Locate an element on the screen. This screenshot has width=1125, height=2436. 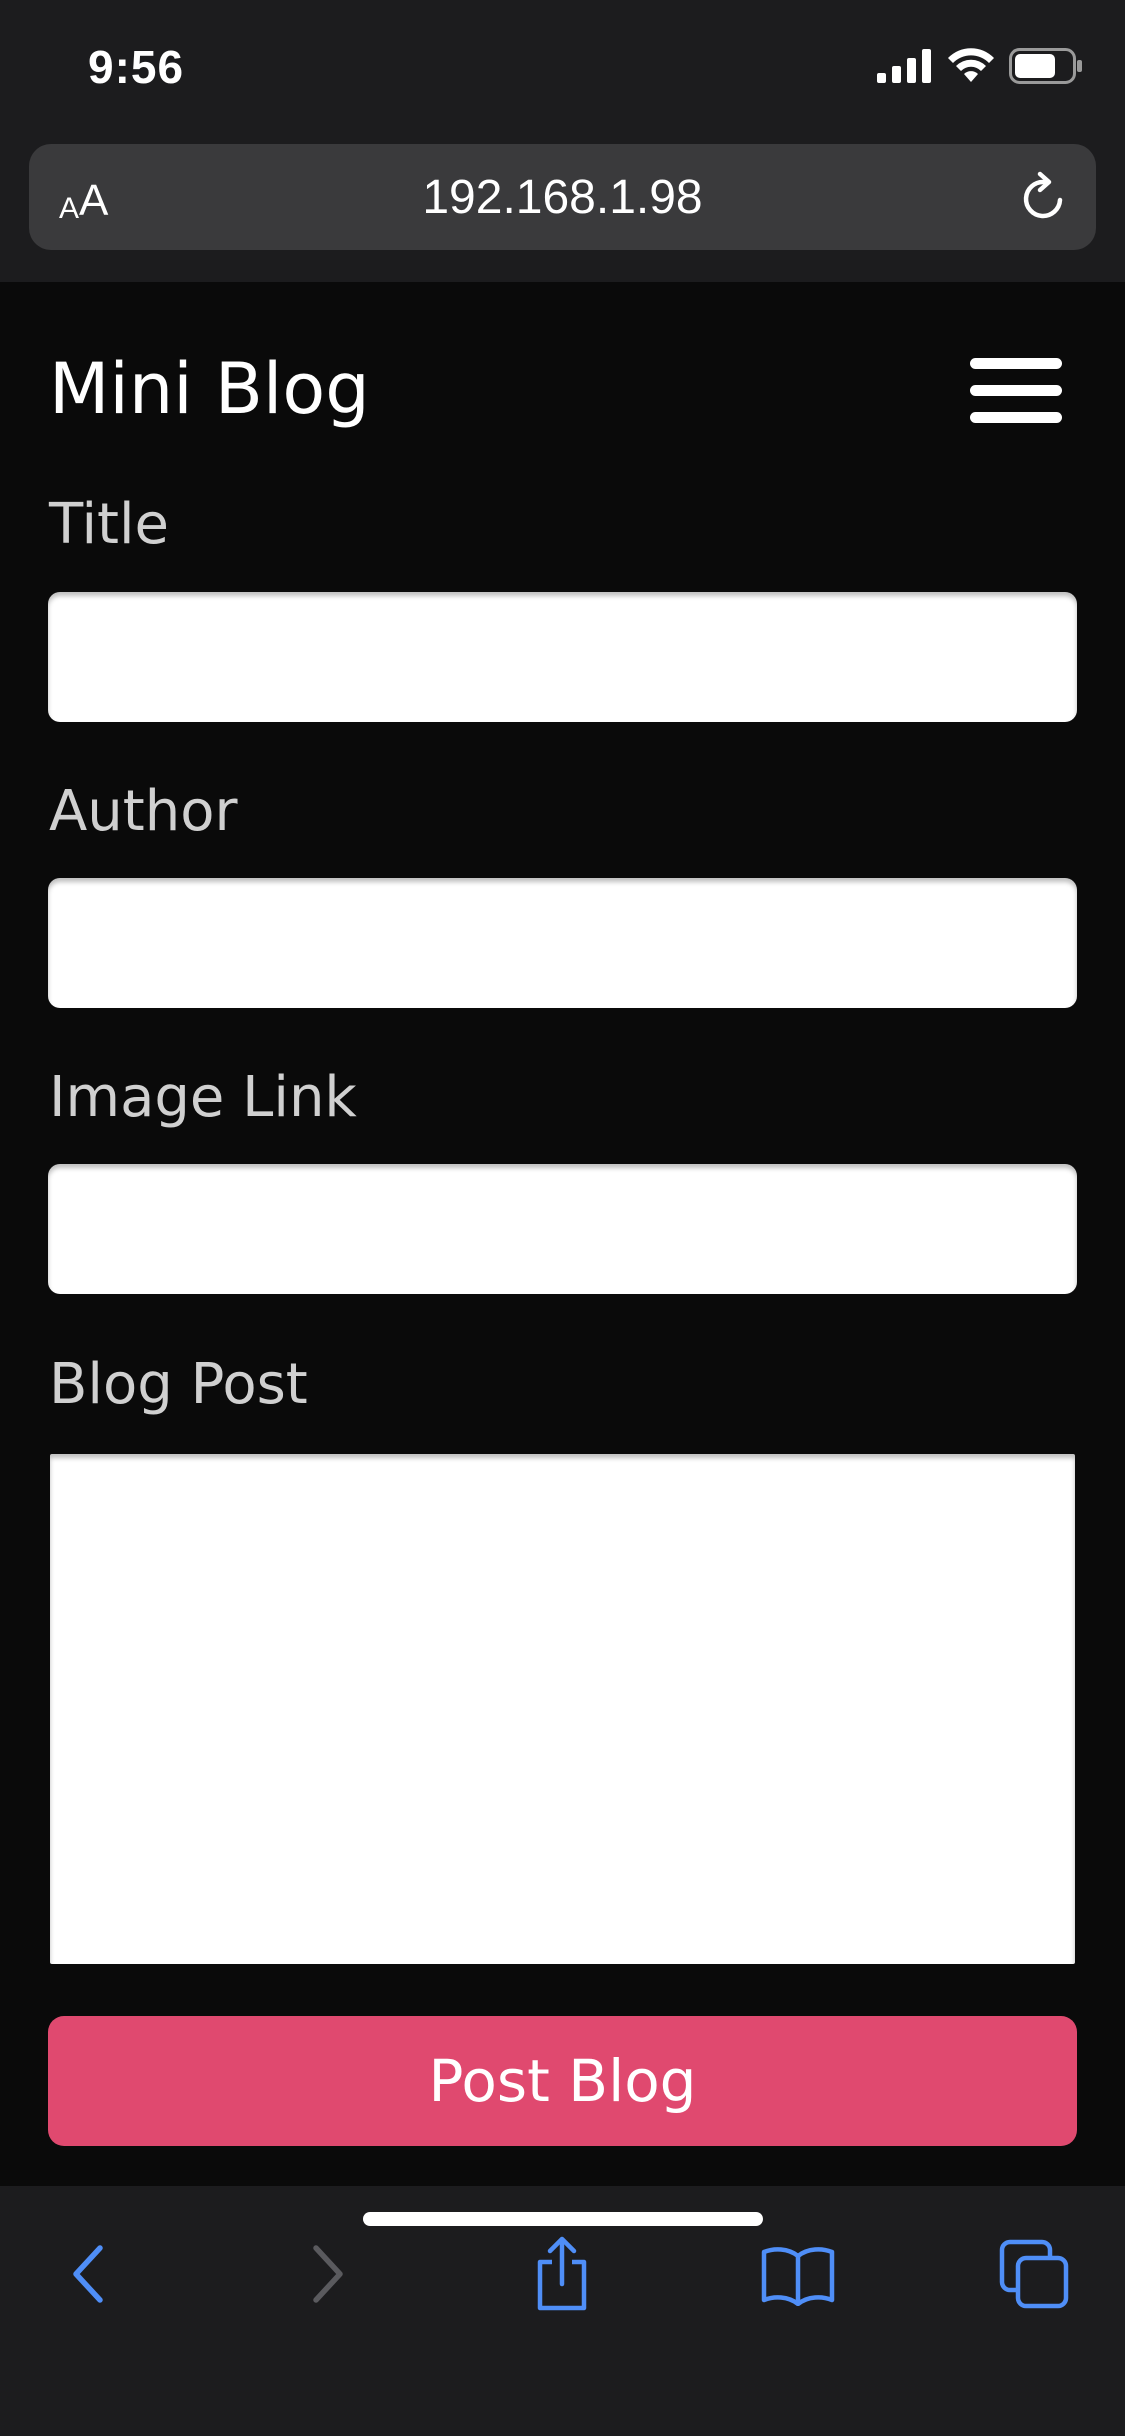
battery-icon is located at coordinates (1045, 66).